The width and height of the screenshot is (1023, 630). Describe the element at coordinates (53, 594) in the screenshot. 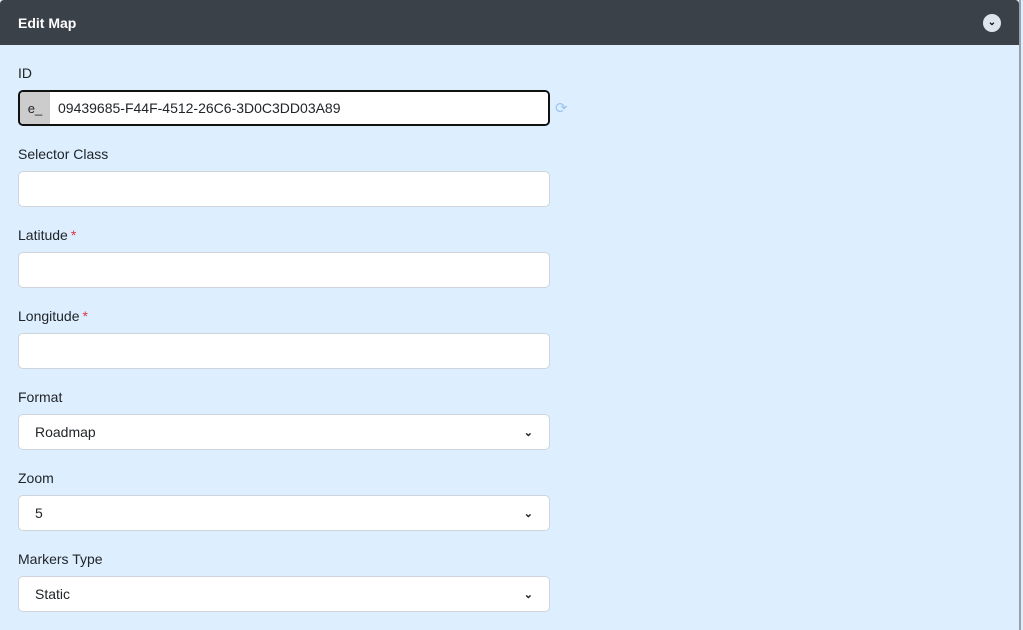

I see `markers-type-value: Static` at that location.